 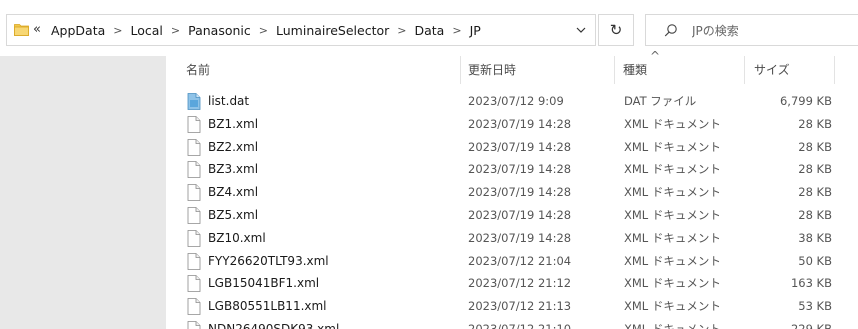 What do you see at coordinates (475, 30) in the screenshot?
I see `breadcrumb-item: JP` at bounding box center [475, 30].